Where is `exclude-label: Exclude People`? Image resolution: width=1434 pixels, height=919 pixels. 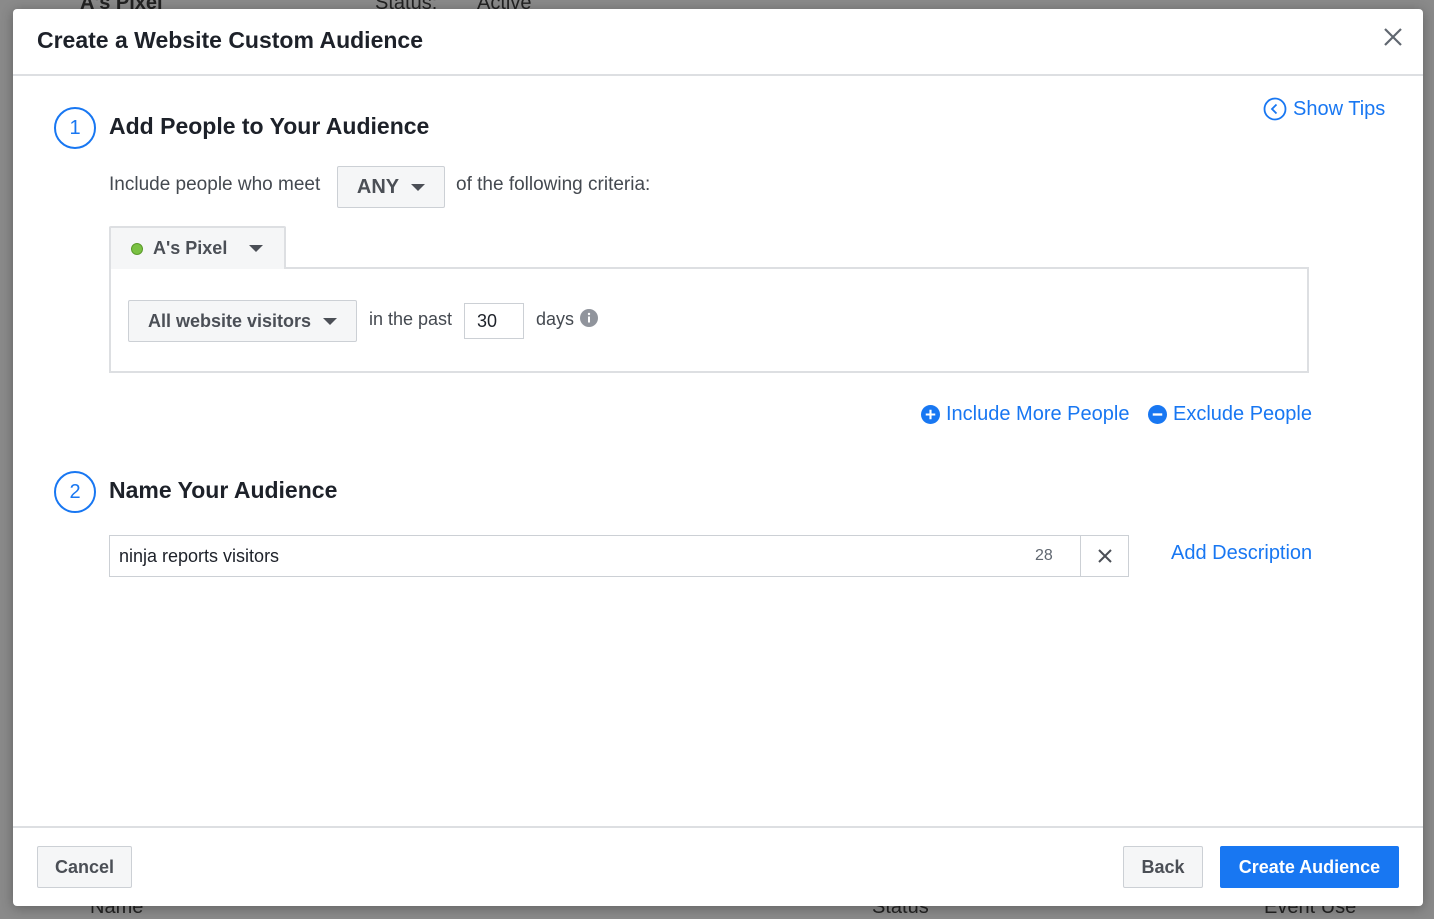
exclude-label: Exclude People is located at coordinates (1242, 414).